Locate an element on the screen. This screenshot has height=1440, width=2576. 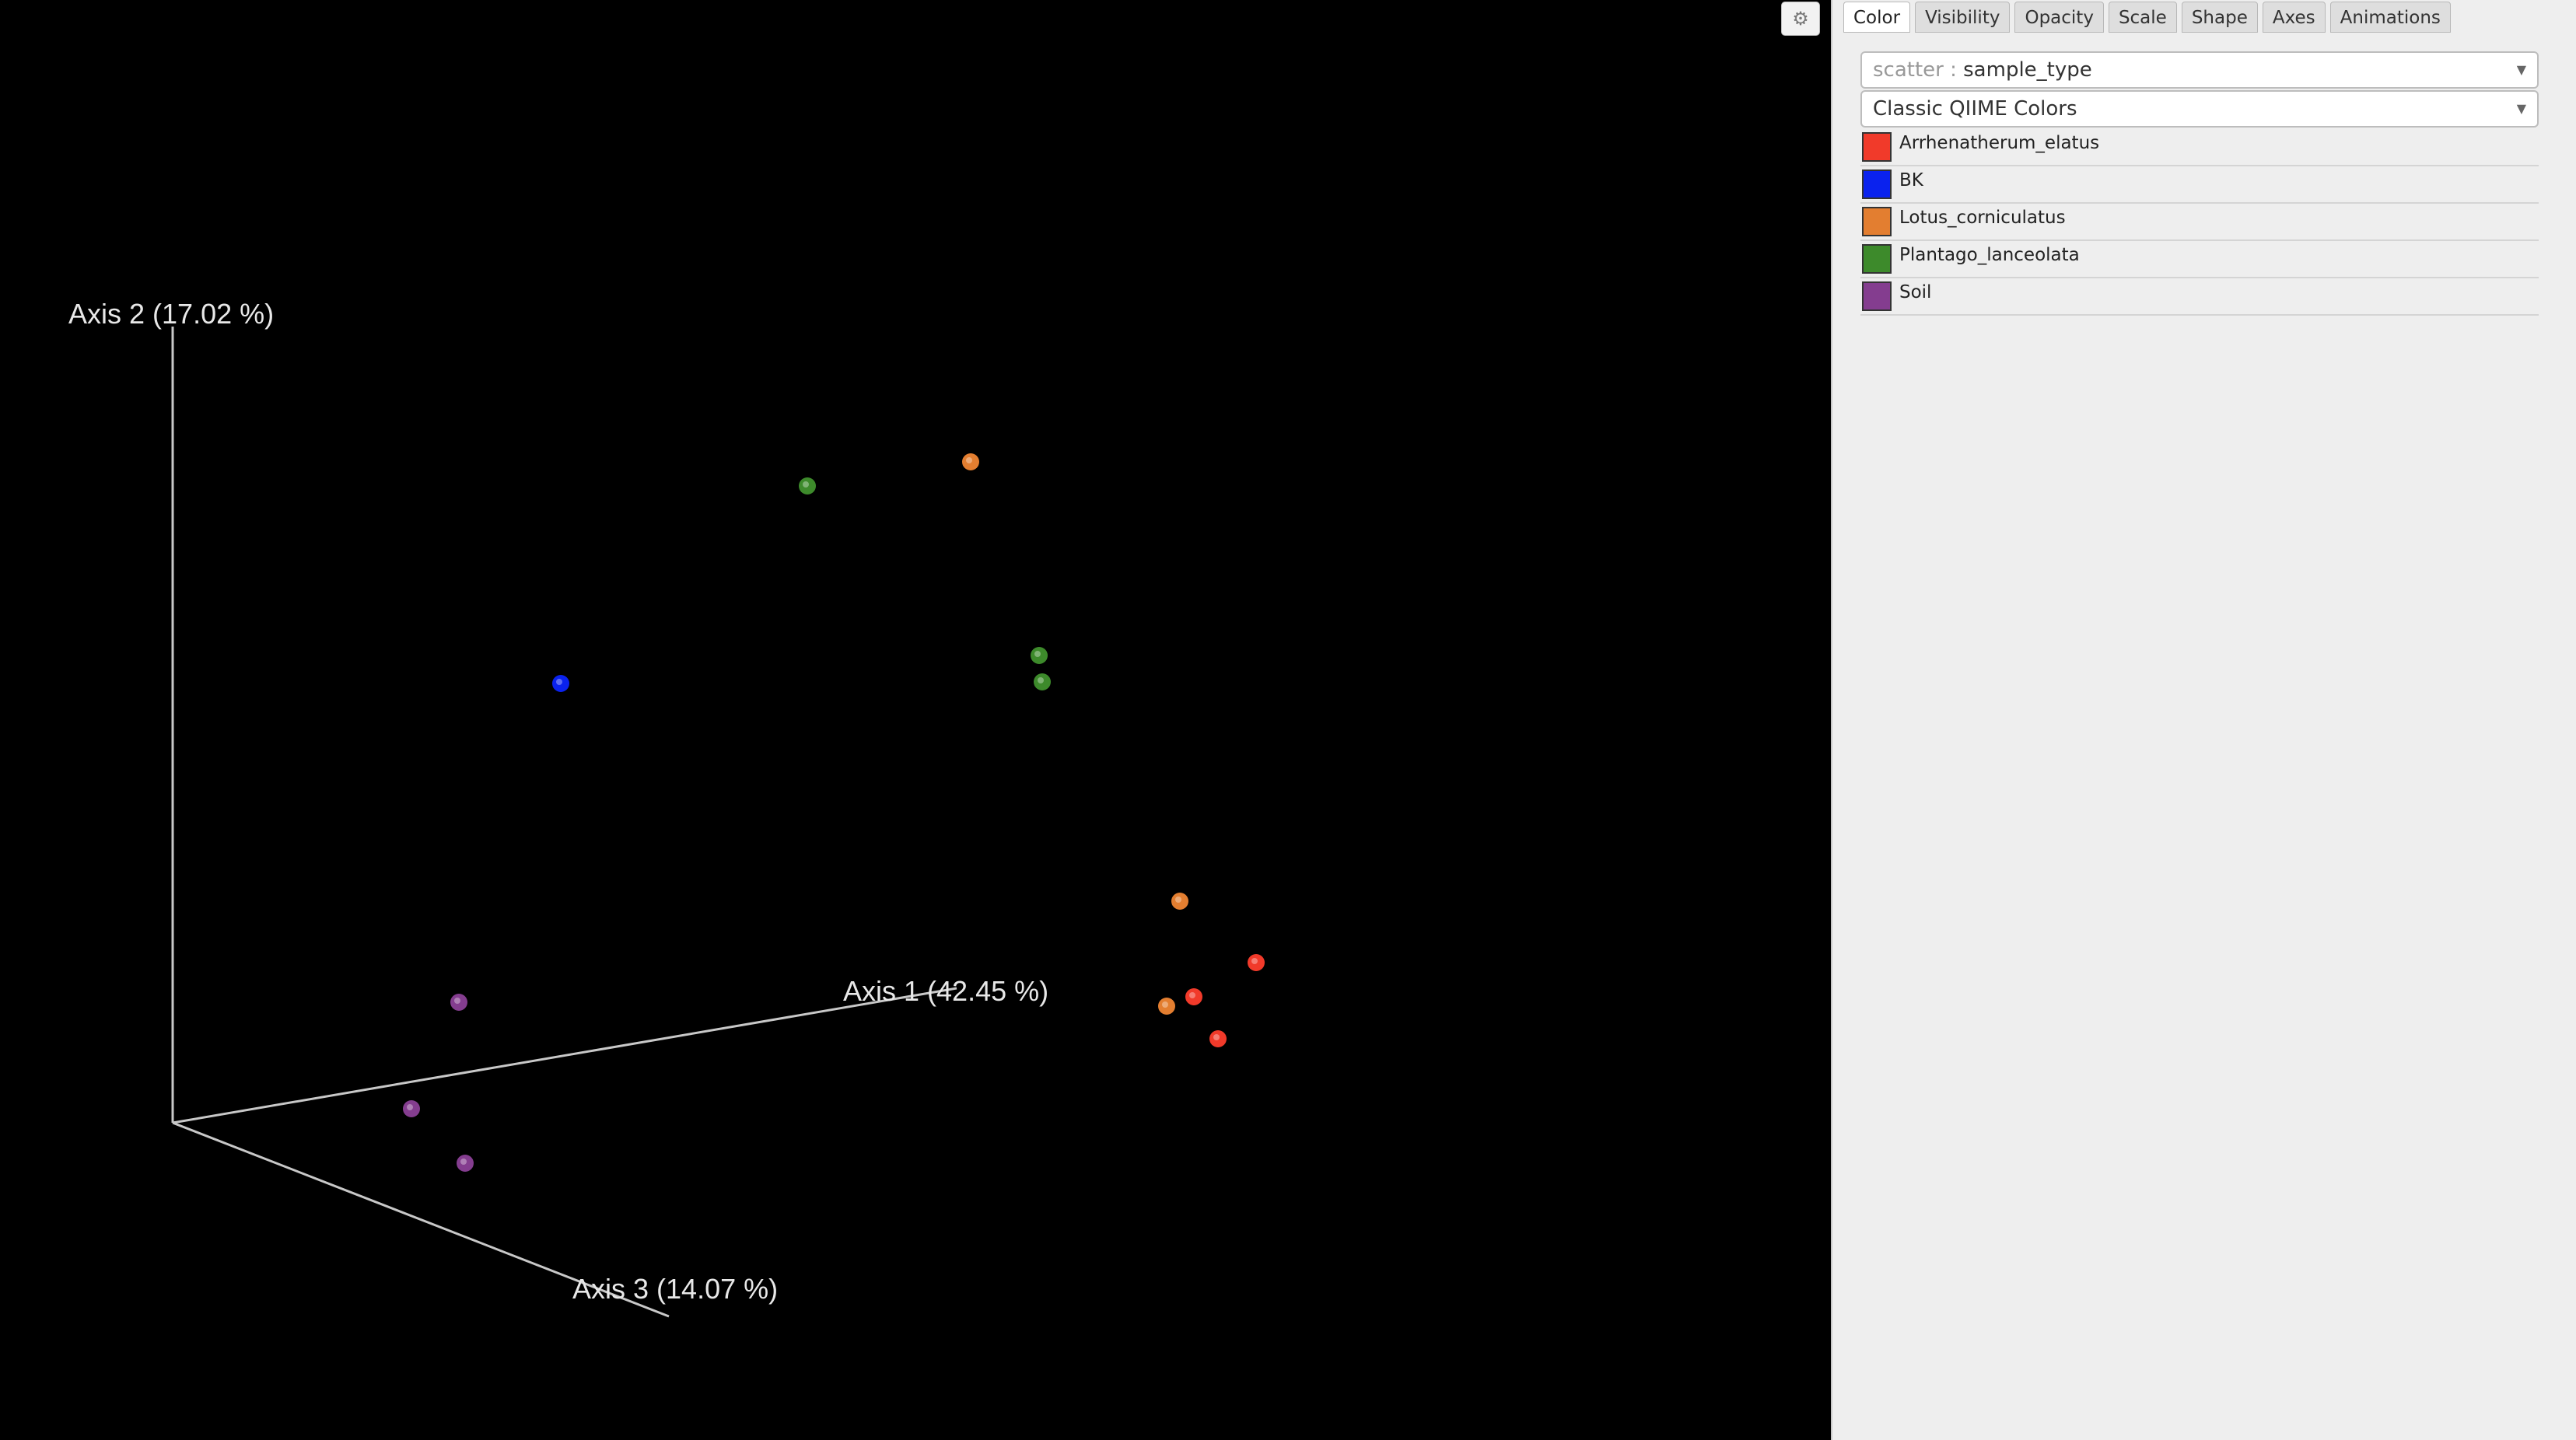
legend-label: Lotus_corniculatus is located at coordinates (1983, 218).